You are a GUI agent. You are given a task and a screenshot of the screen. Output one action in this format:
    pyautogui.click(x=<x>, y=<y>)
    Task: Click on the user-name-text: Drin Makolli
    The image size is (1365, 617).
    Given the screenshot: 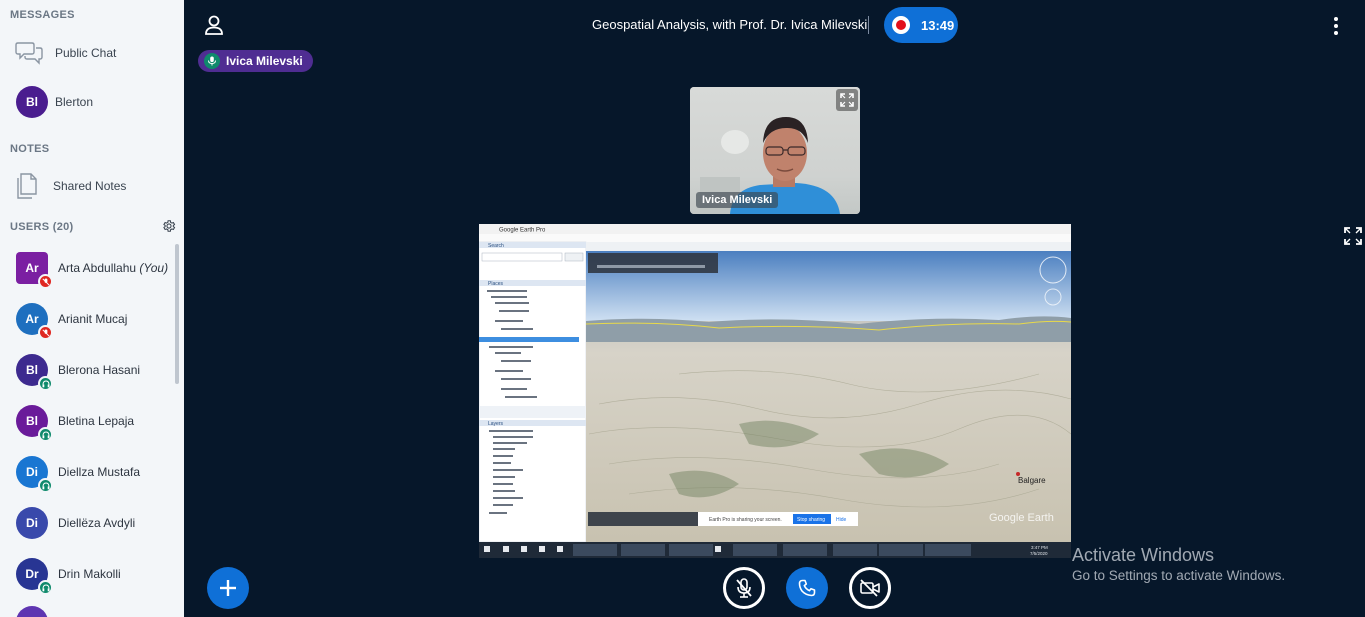 What is the action you would take?
    pyautogui.click(x=89, y=574)
    